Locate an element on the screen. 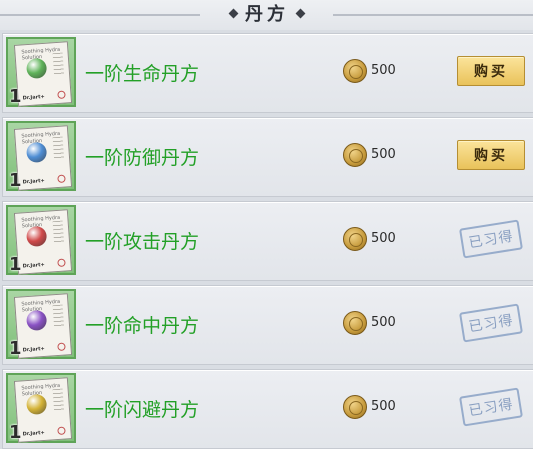 This screenshot has height=449, width=533. header-divider-left is located at coordinates (100, 15).